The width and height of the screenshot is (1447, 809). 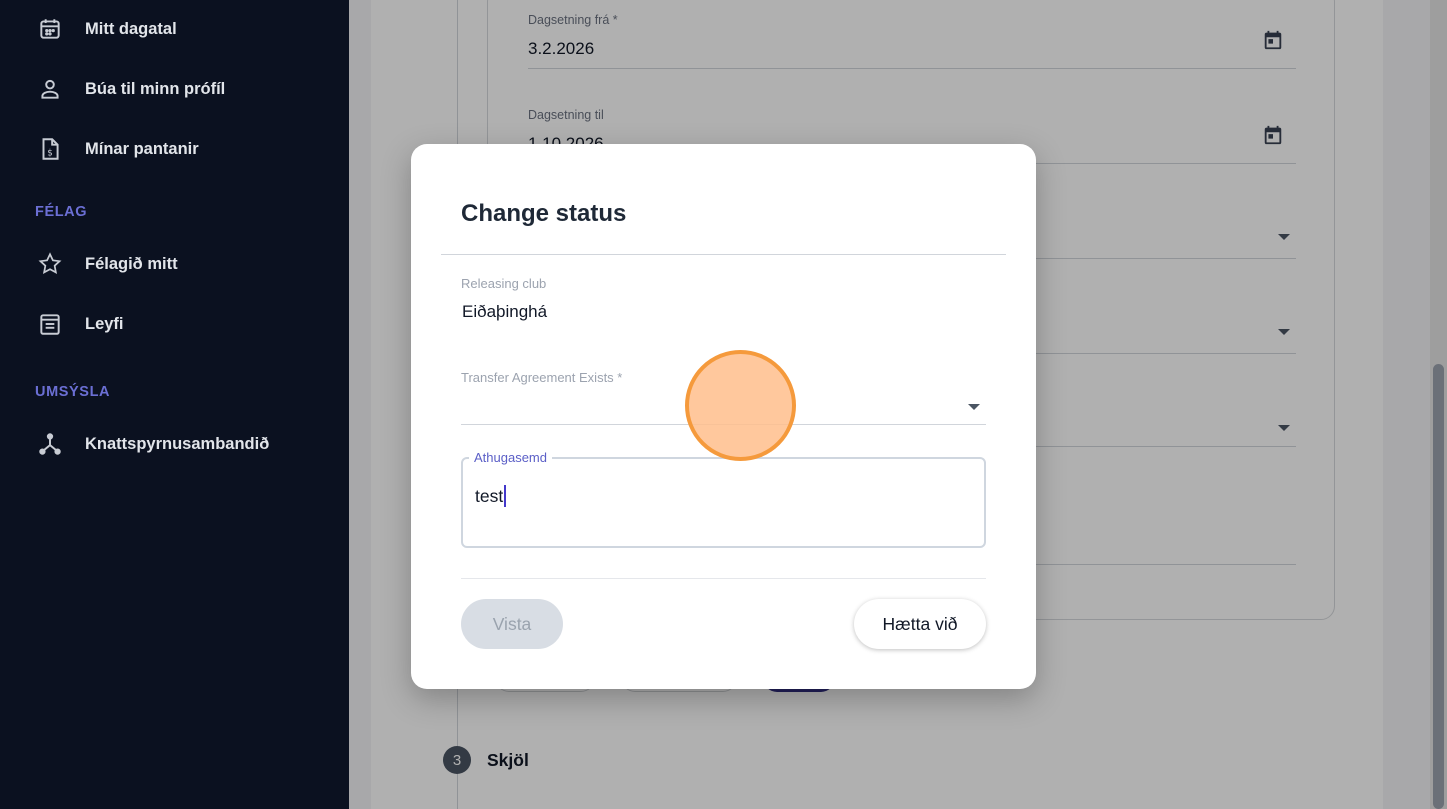 What do you see at coordinates (50, 444) in the screenshot?
I see `hierarchy-icon` at bounding box center [50, 444].